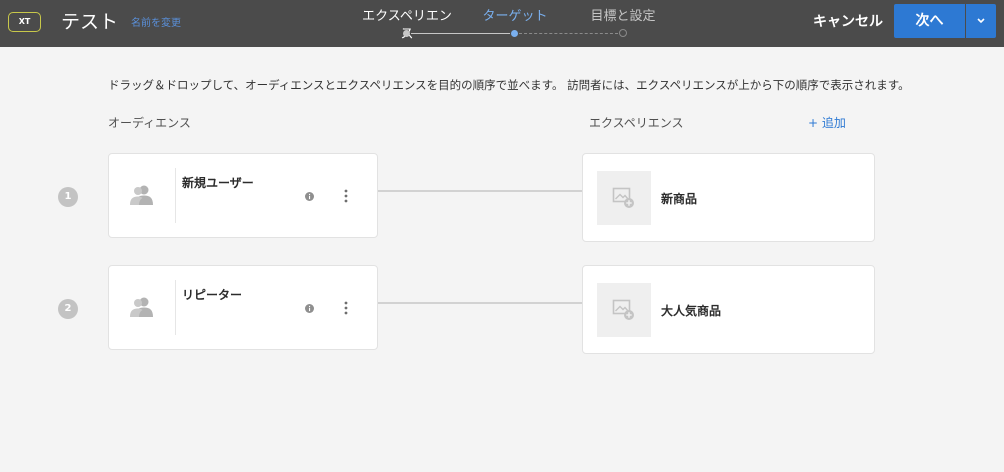  Describe the element at coordinates (218, 183) in the screenshot. I see `audience-name: 新規ユーザー` at that location.